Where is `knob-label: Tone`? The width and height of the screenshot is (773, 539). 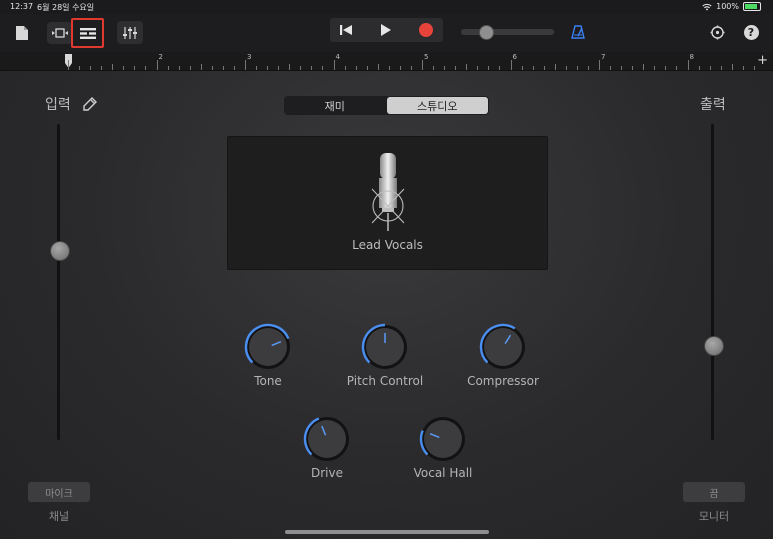 knob-label: Tone is located at coordinates (268, 381).